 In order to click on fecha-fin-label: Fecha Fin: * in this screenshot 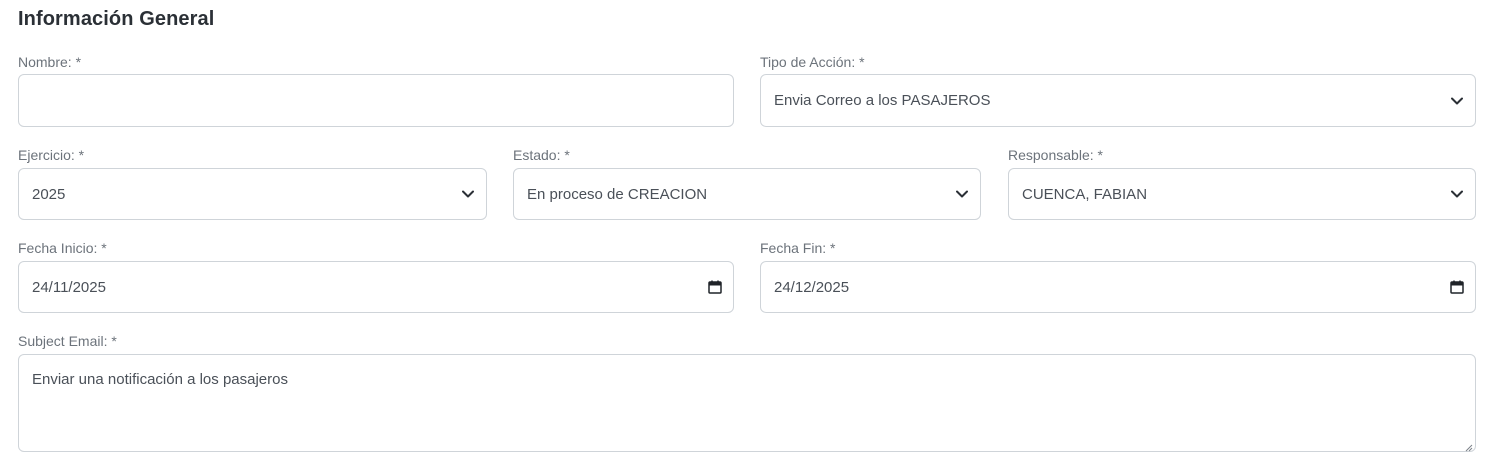, I will do `click(798, 248)`.